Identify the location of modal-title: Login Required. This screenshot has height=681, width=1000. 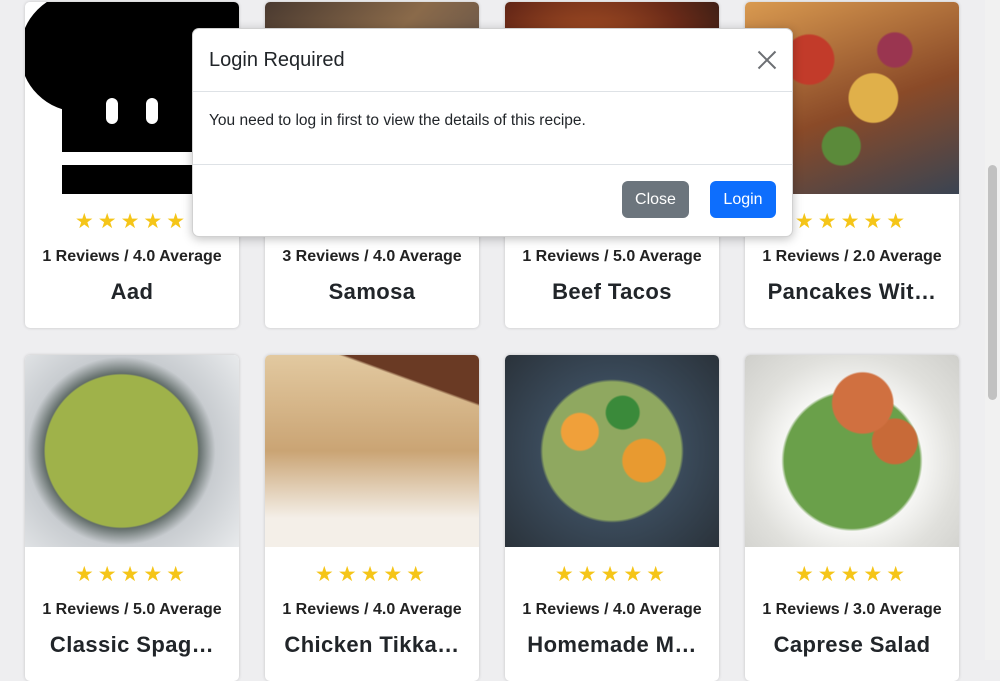
(277, 60).